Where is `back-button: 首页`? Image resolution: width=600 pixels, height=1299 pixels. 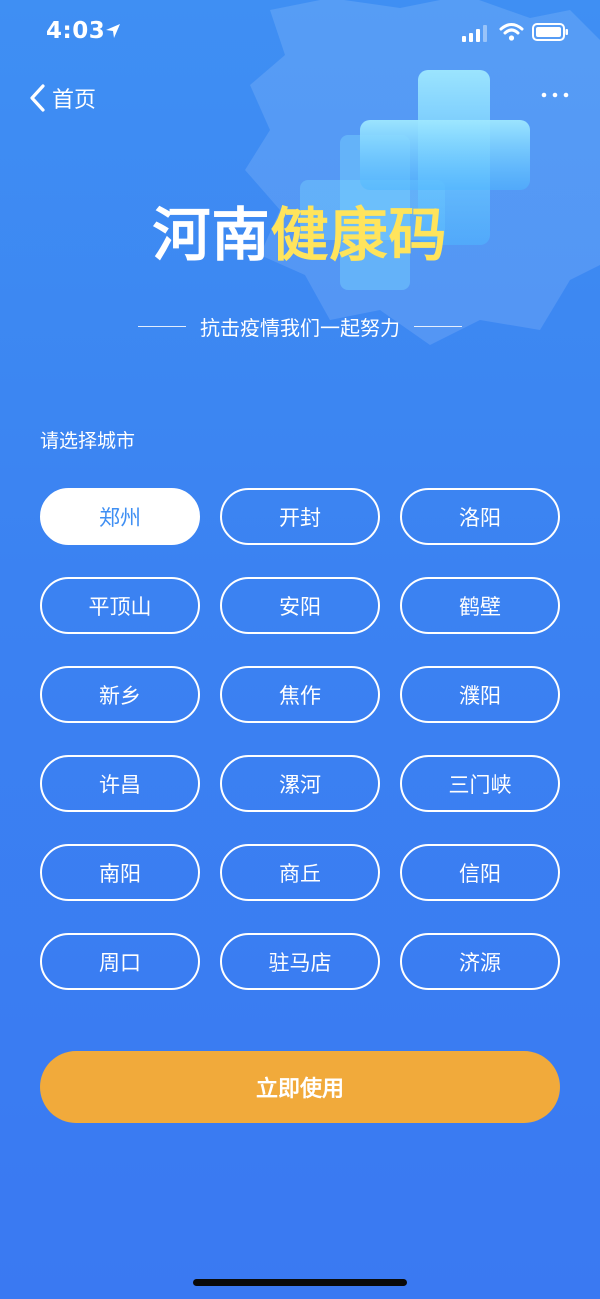 back-button: 首页 is located at coordinates (62, 98).